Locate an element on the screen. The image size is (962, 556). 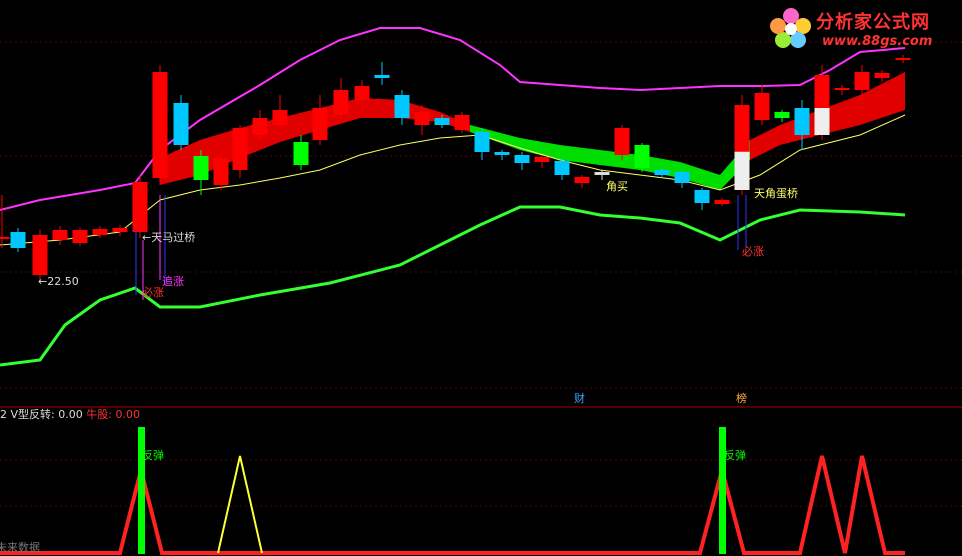
v-reversal-label: V型反转: is located at coordinates (32, 414).